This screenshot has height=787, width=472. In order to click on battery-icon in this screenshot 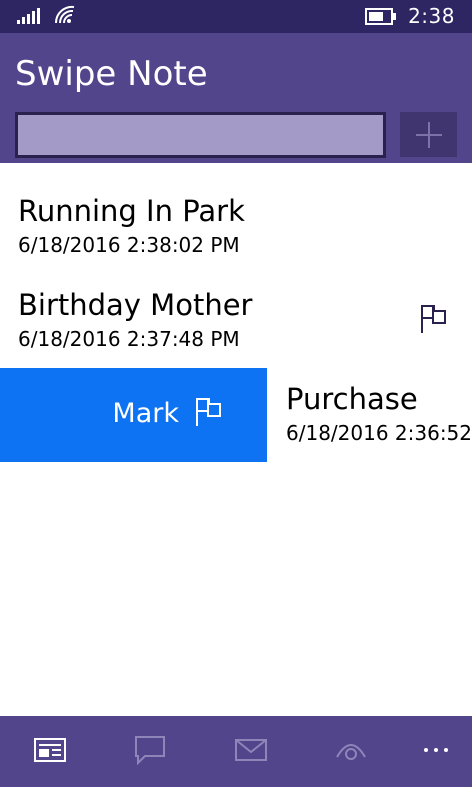, I will do `click(380, 16)`.